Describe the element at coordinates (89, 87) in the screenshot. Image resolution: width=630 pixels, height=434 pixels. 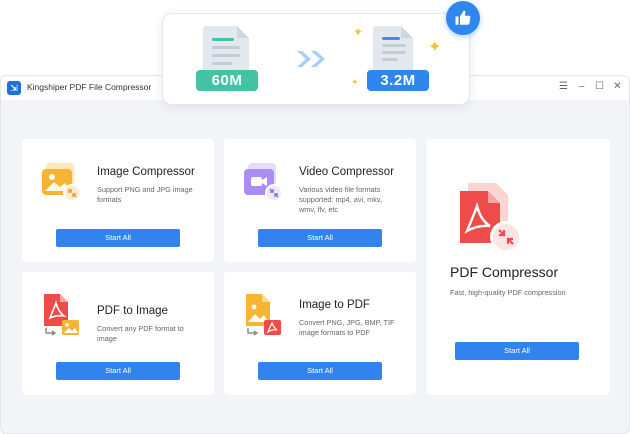
I see `app-title: Kingshiper PDF File Compressor` at that location.